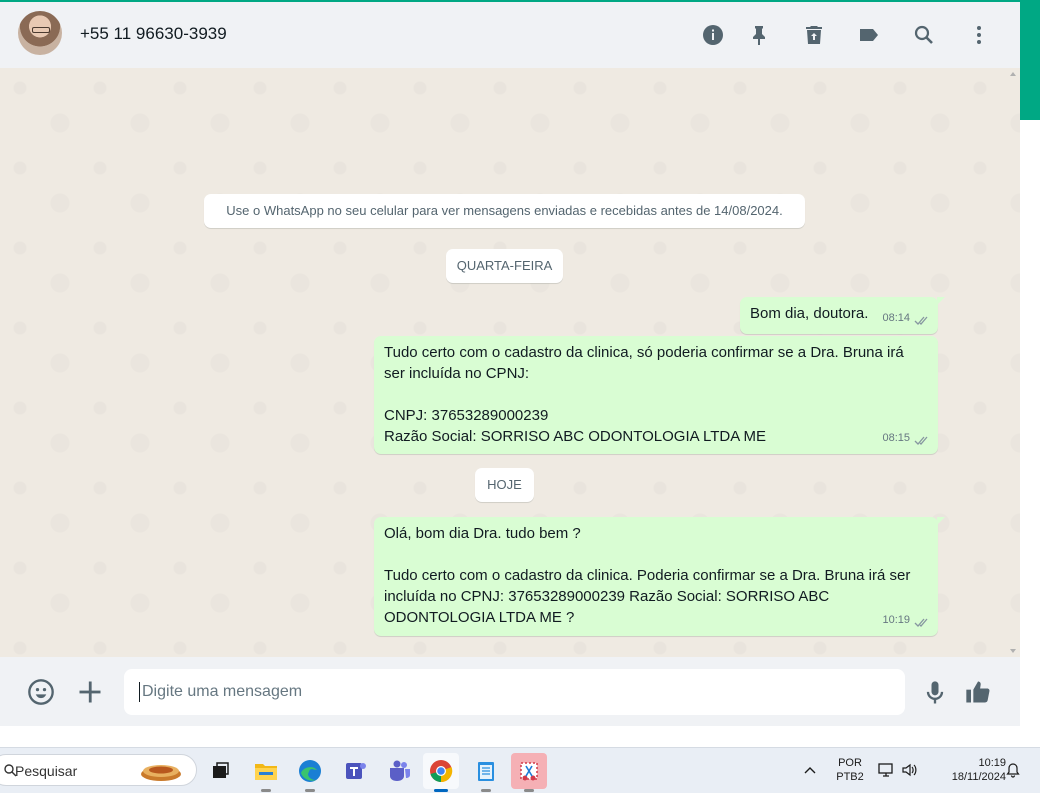 The height and width of the screenshot is (793, 1040). What do you see at coordinates (40, 33) in the screenshot?
I see `avatar` at bounding box center [40, 33].